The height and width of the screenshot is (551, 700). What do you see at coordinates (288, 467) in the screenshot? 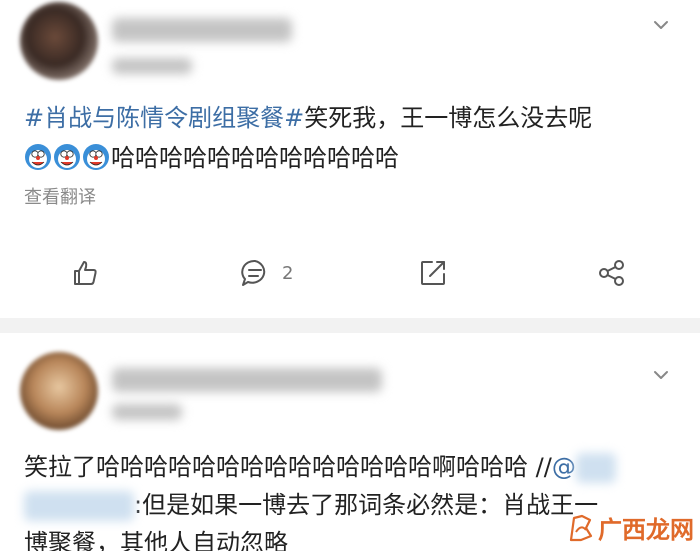
I see `reply-text: 笑拉了哈哈哈哈哈哈哈哈哈哈哈哈哈哈啊哈哈哈 //` at bounding box center [288, 467].